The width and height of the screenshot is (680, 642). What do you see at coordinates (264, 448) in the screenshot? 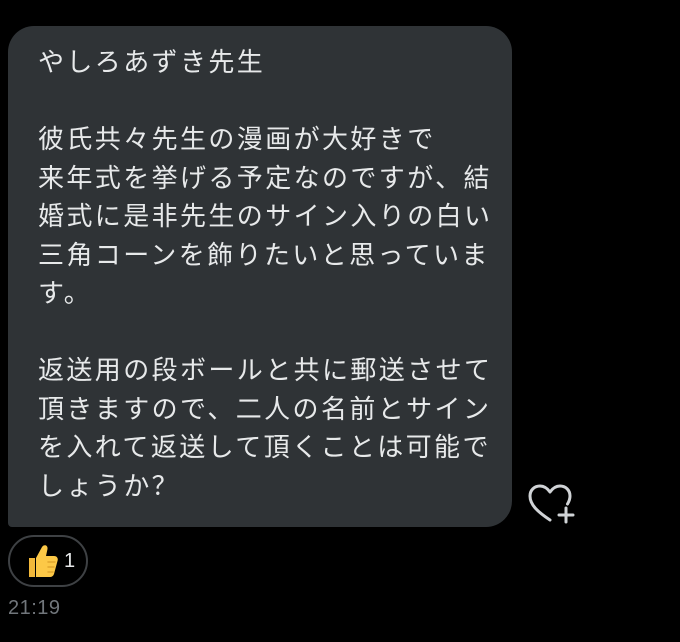
I see `message-line: を入れて返送して頂くことは可能で` at bounding box center [264, 448].